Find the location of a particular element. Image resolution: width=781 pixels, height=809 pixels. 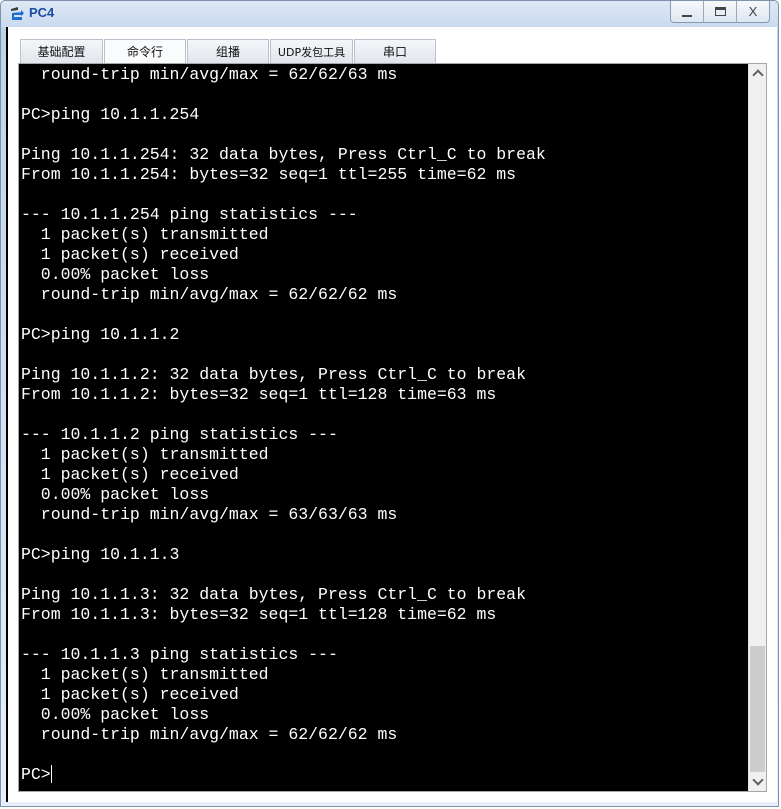

scroll-down-button is located at coordinates (757, 782).